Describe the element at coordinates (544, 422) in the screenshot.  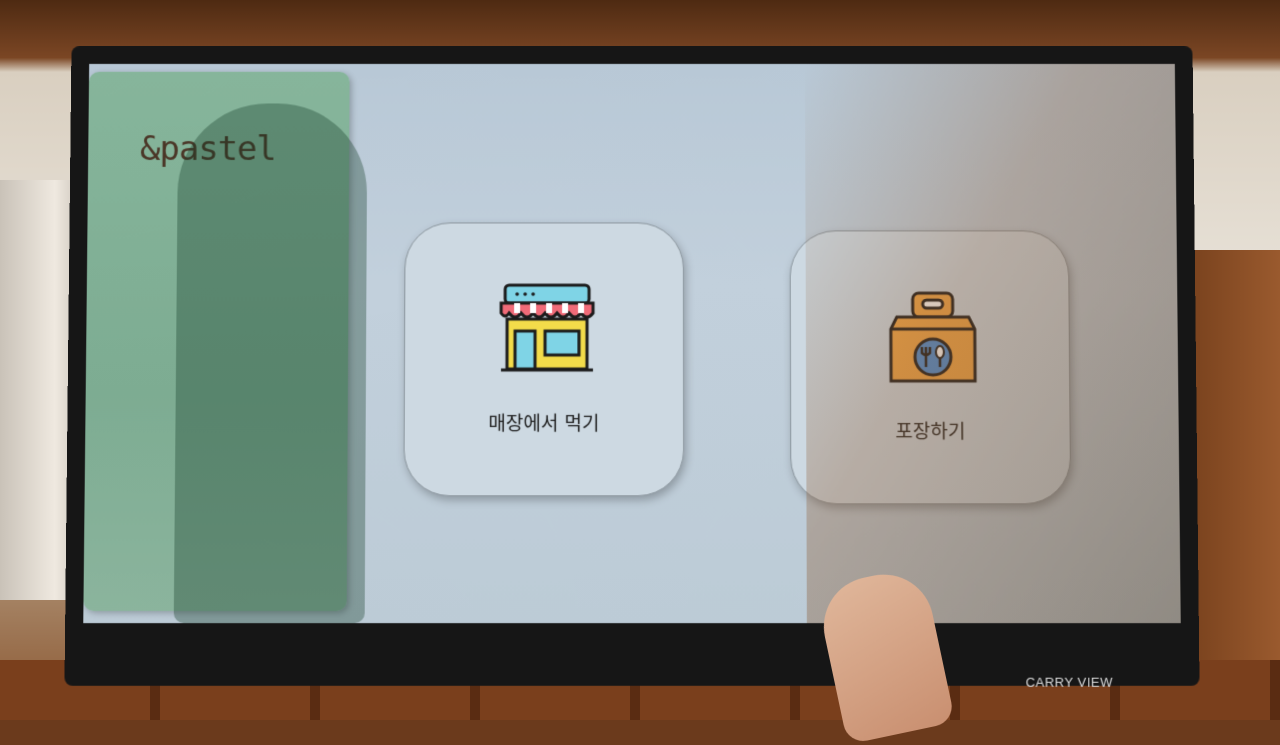
I see `dine-in-label: 매장에서 먹기` at that location.